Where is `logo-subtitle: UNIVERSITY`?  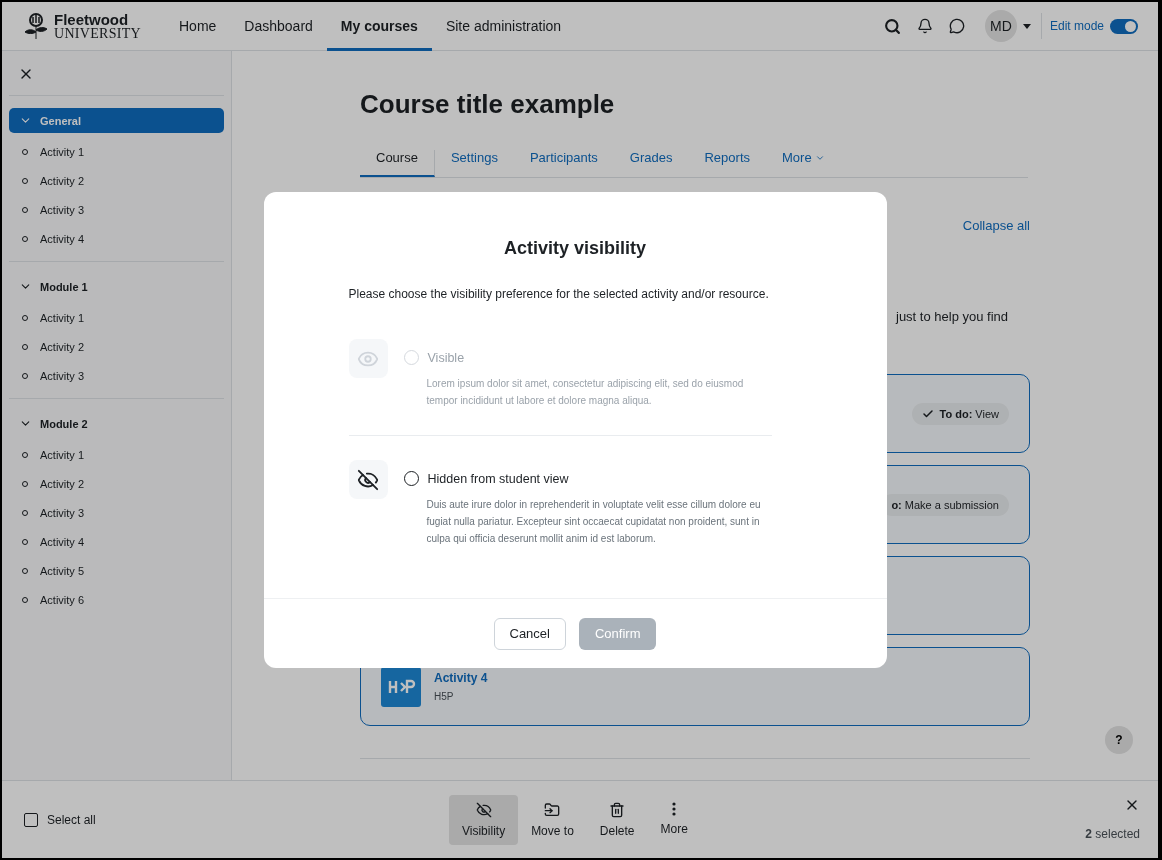
logo-subtitle: UNIVERSITY is located at coordinates (97, 33).